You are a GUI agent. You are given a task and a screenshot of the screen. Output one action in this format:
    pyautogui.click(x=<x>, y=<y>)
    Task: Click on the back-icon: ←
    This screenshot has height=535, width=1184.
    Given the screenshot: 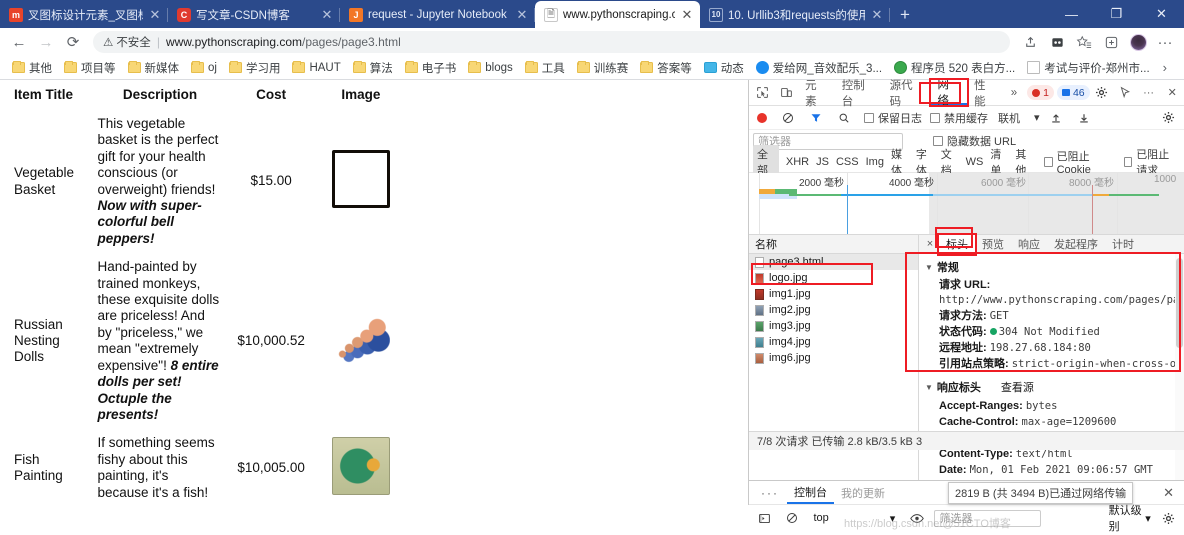 What is the action you would take?
    pyautogui.click(x=19, y=42)
    